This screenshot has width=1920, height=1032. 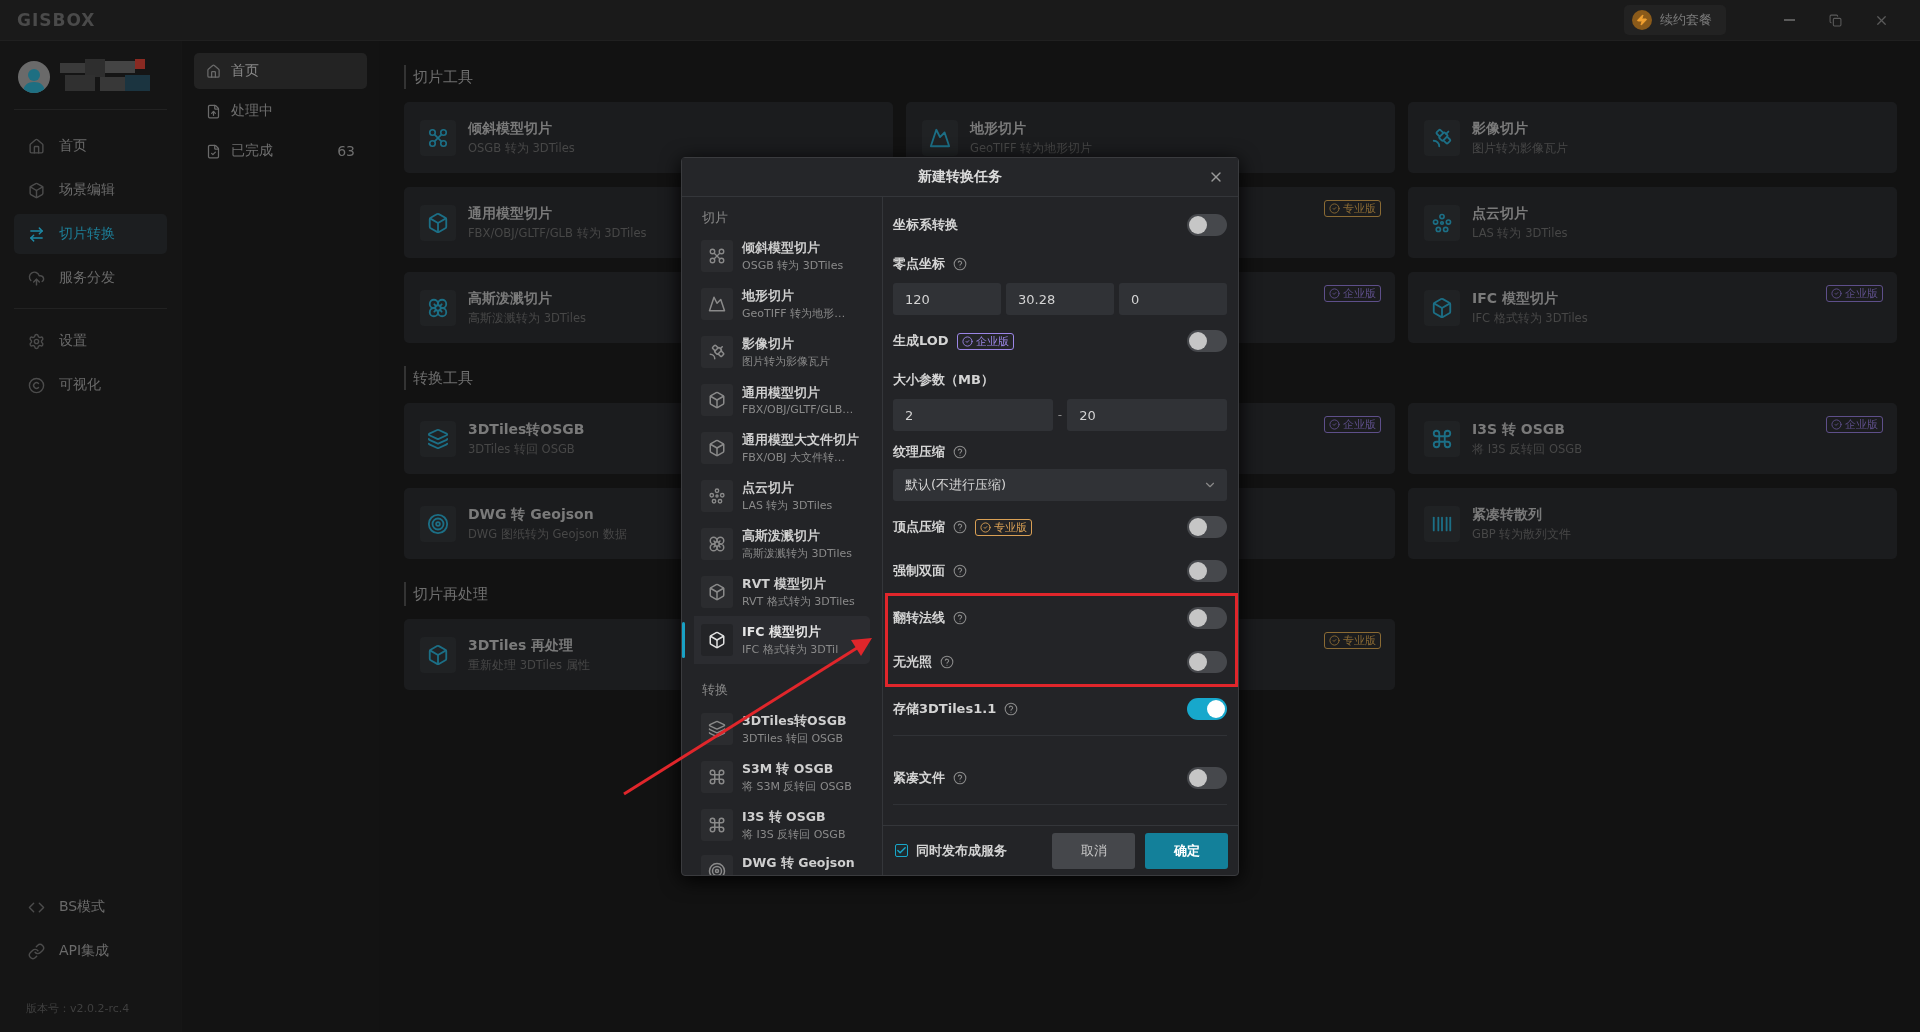 I want to click on nav-label: 设置, so click(x=73, y=341).